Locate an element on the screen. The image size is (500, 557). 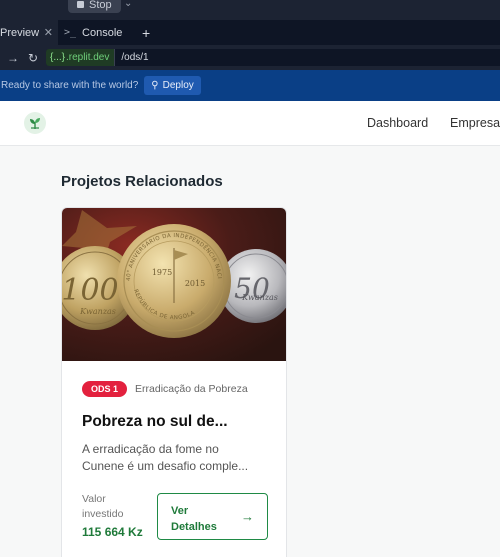
badge-row: ODS 1 Erradicação da Pobreza is located at coordinates (165, 389).